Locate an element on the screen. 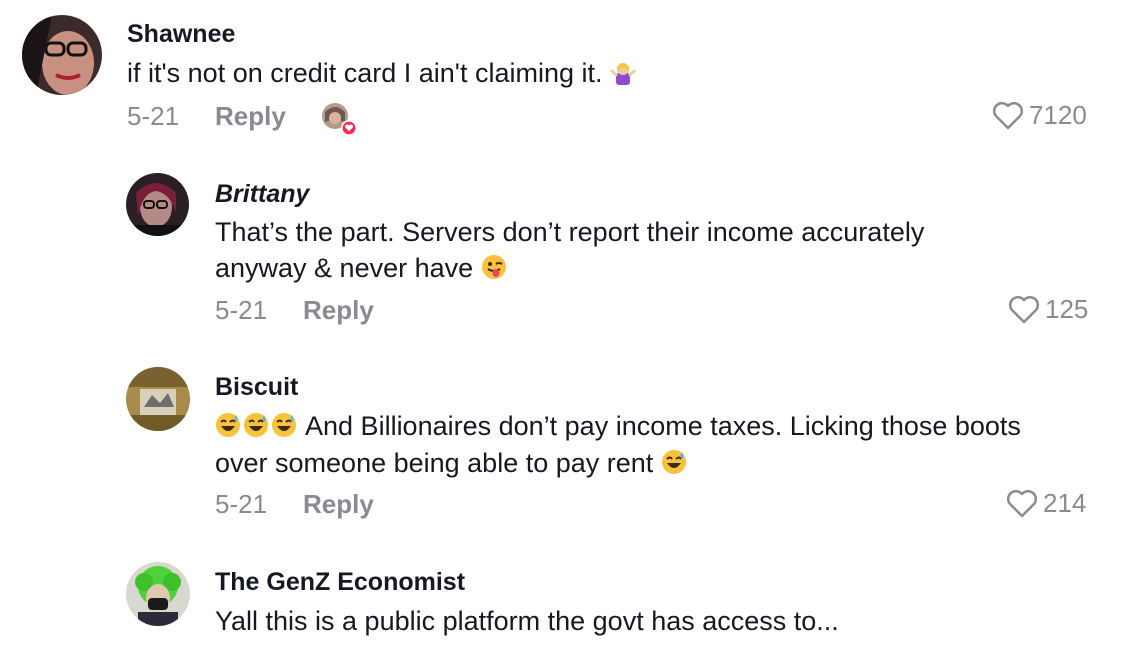 This screenshot has height=648, width=1124. winking-tongue-emoji-icon is located at coordinates (494, 266).